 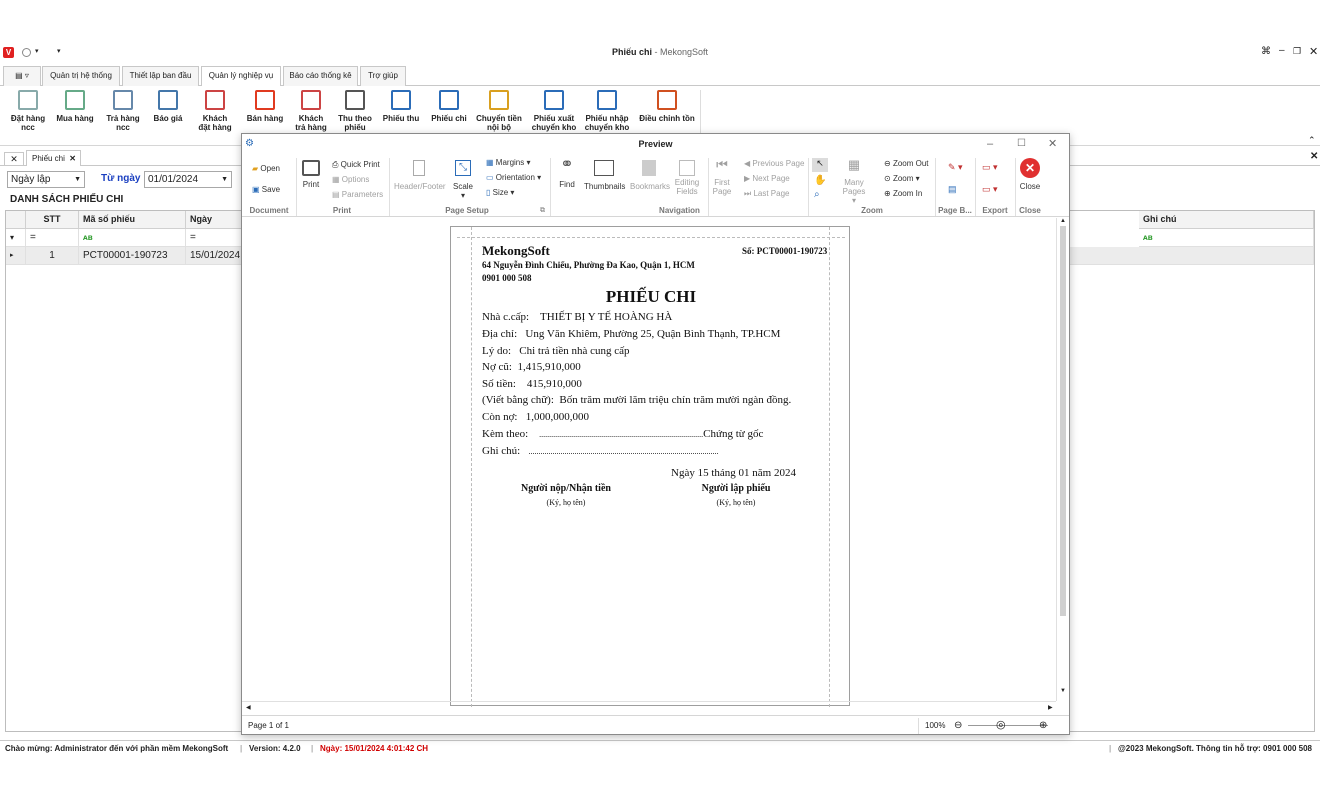 I want to click on ribbon-label: Phiếu nhập, so click(x=607, y=118).